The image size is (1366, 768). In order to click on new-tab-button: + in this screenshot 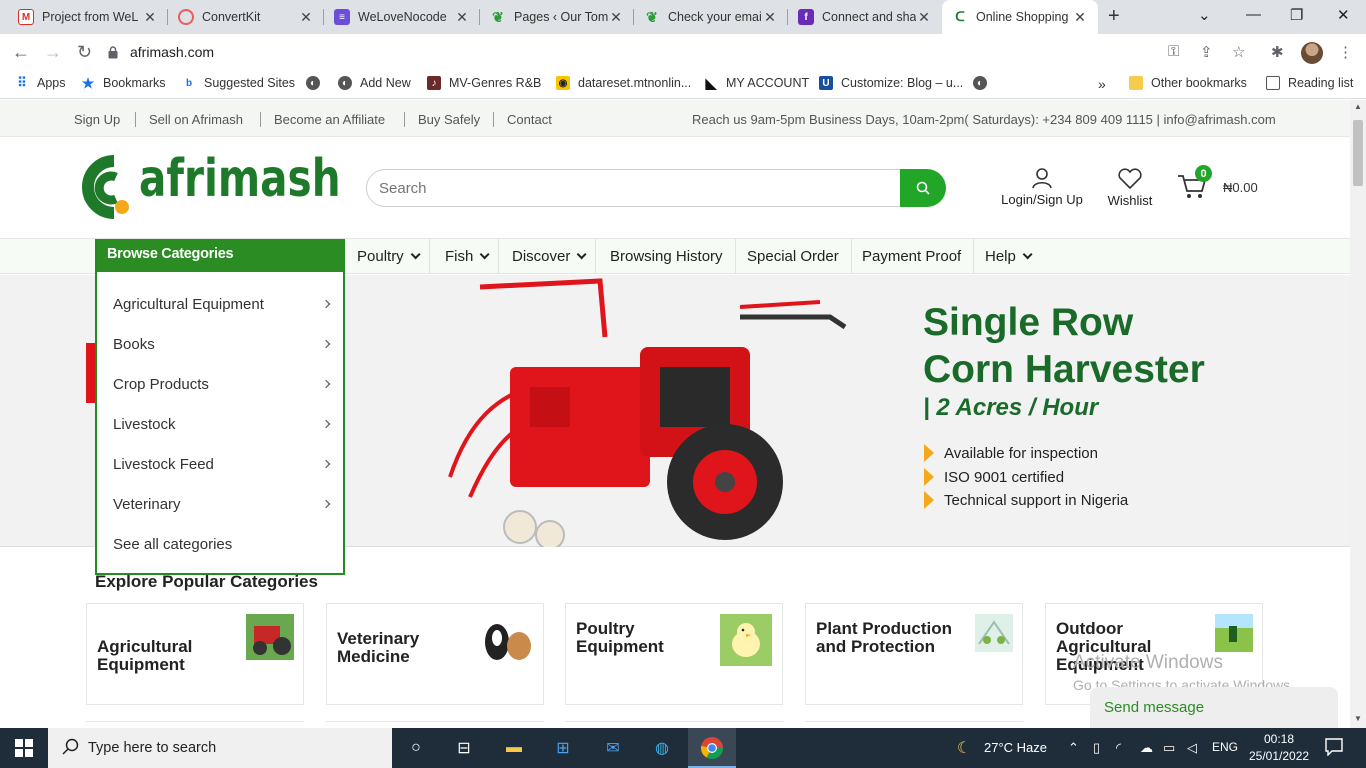, I will do `click(1114, 16)`.